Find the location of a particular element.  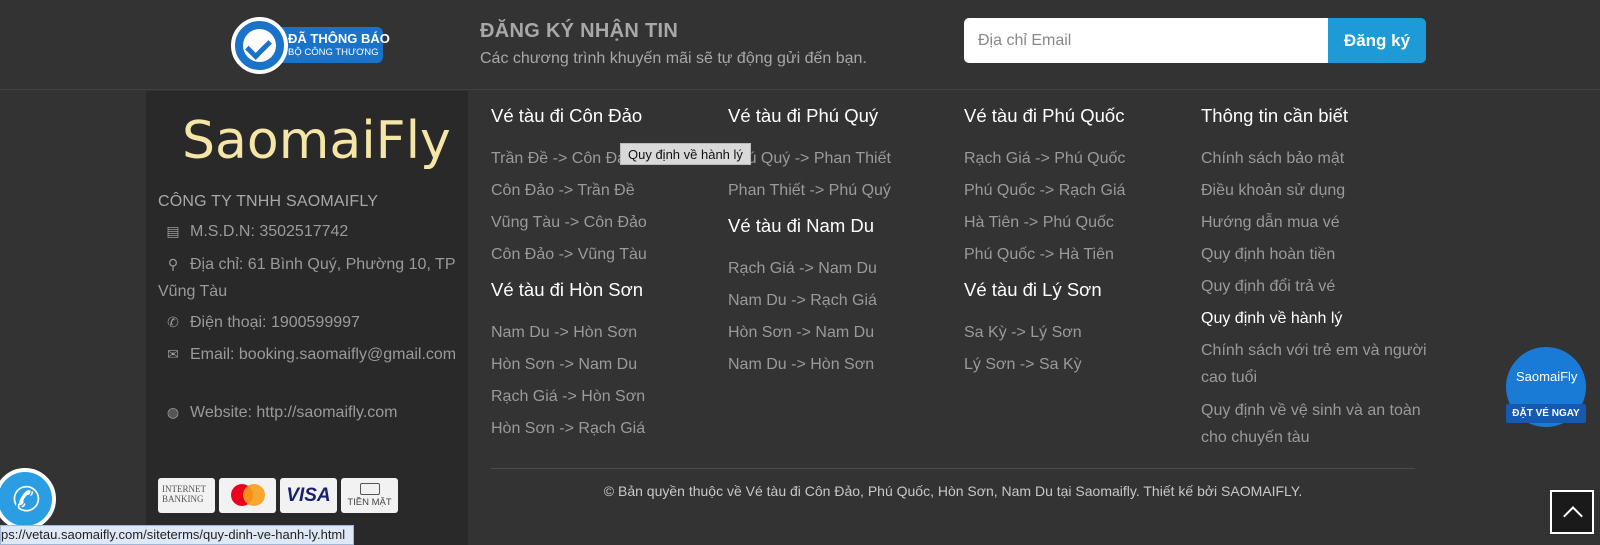

phone-handset-icon: ✆ is located at coordinates (26, 500).